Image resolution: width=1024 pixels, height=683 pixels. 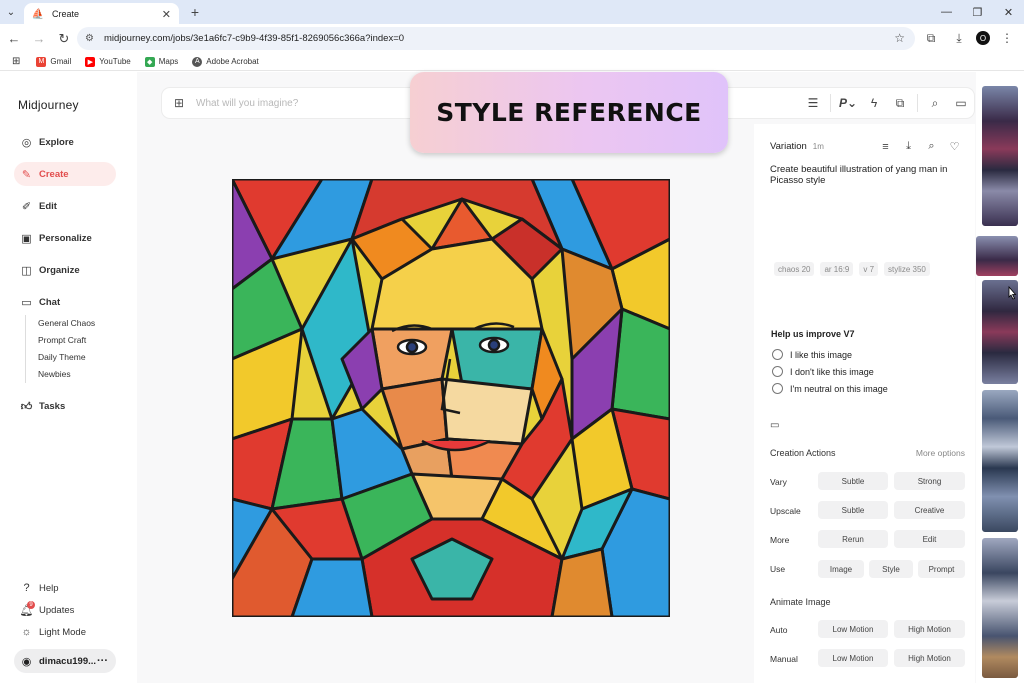 What do you see at coordinates (16, 61) in the screenshot?
I see `apps-grid-icon: ⊞` at bounding box center [16, 61].